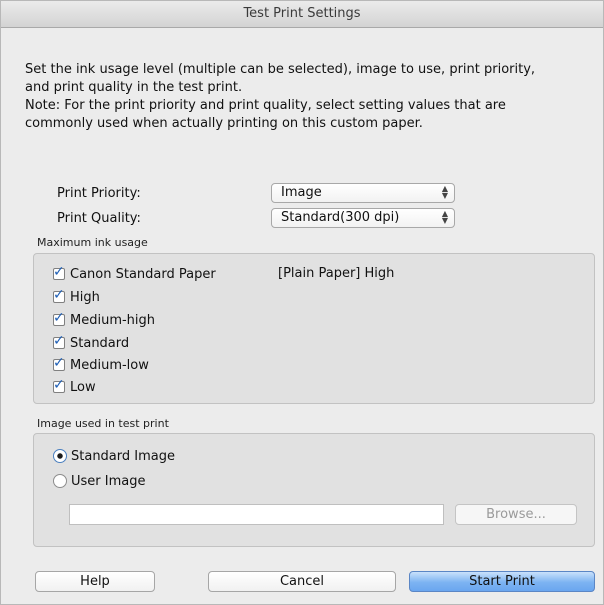 The image size is (604, 605). What do you see at coordinates (95, 581) in the screenshot?
I see `help-button: Help` at bounding box center [95, 581].